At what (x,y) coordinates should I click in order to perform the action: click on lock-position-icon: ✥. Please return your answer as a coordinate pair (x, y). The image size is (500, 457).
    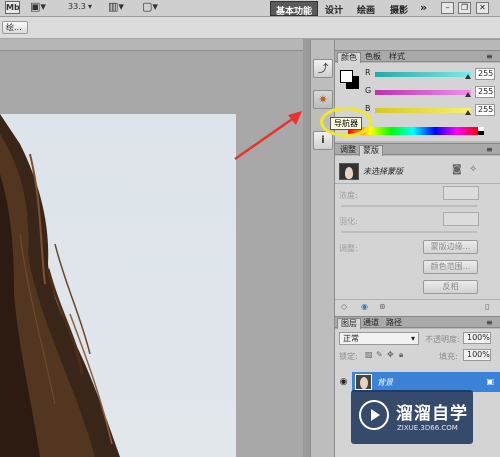
    Looking at the image, I should click on (390, 354).